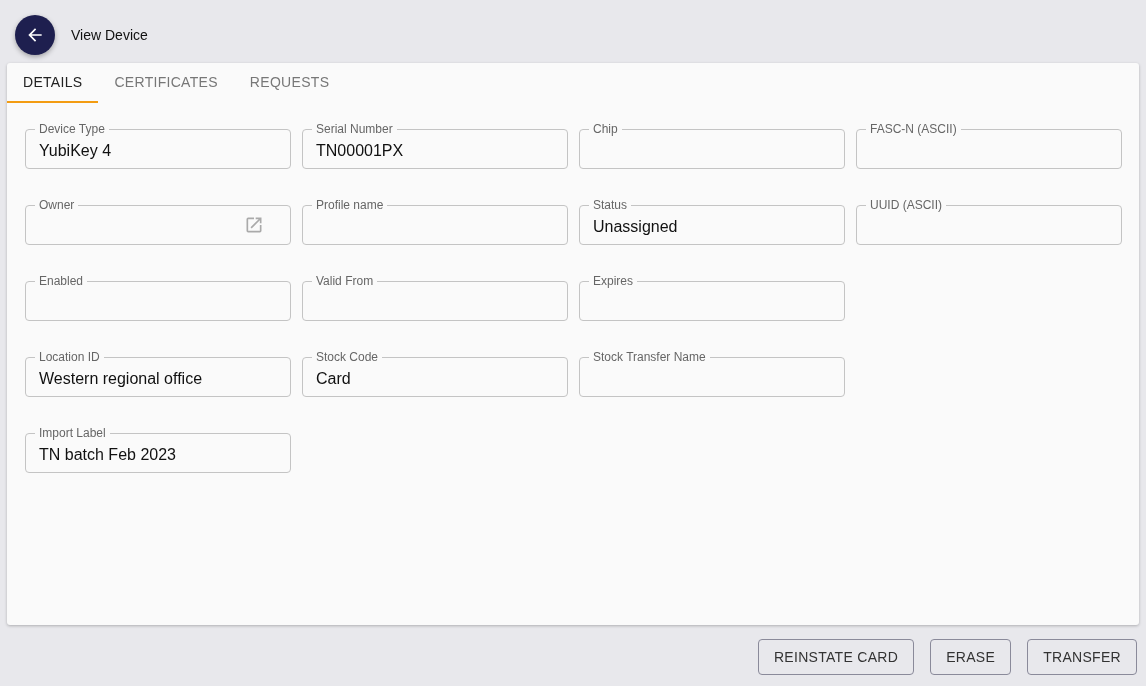 The height and width of the screenshot is (686, 1146). I want to click on input-field: Owner, so click(158, 221).